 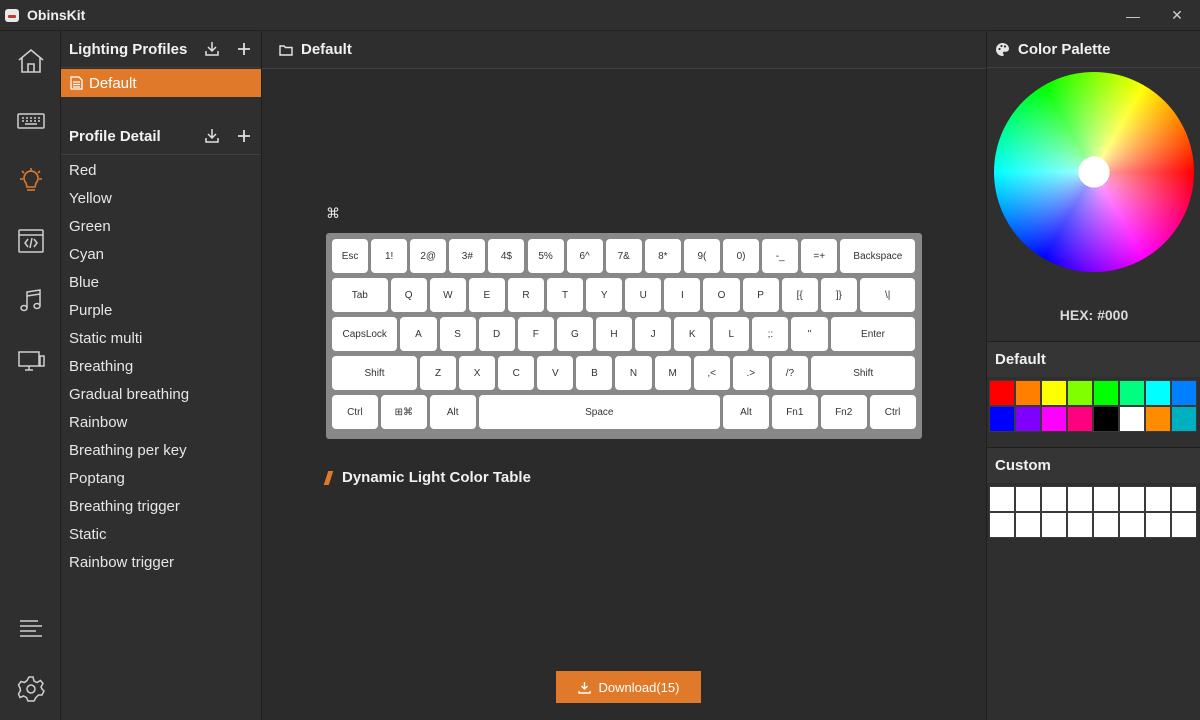 I want to click on keyboard-key: Backspace, so click(x=878, y=256).